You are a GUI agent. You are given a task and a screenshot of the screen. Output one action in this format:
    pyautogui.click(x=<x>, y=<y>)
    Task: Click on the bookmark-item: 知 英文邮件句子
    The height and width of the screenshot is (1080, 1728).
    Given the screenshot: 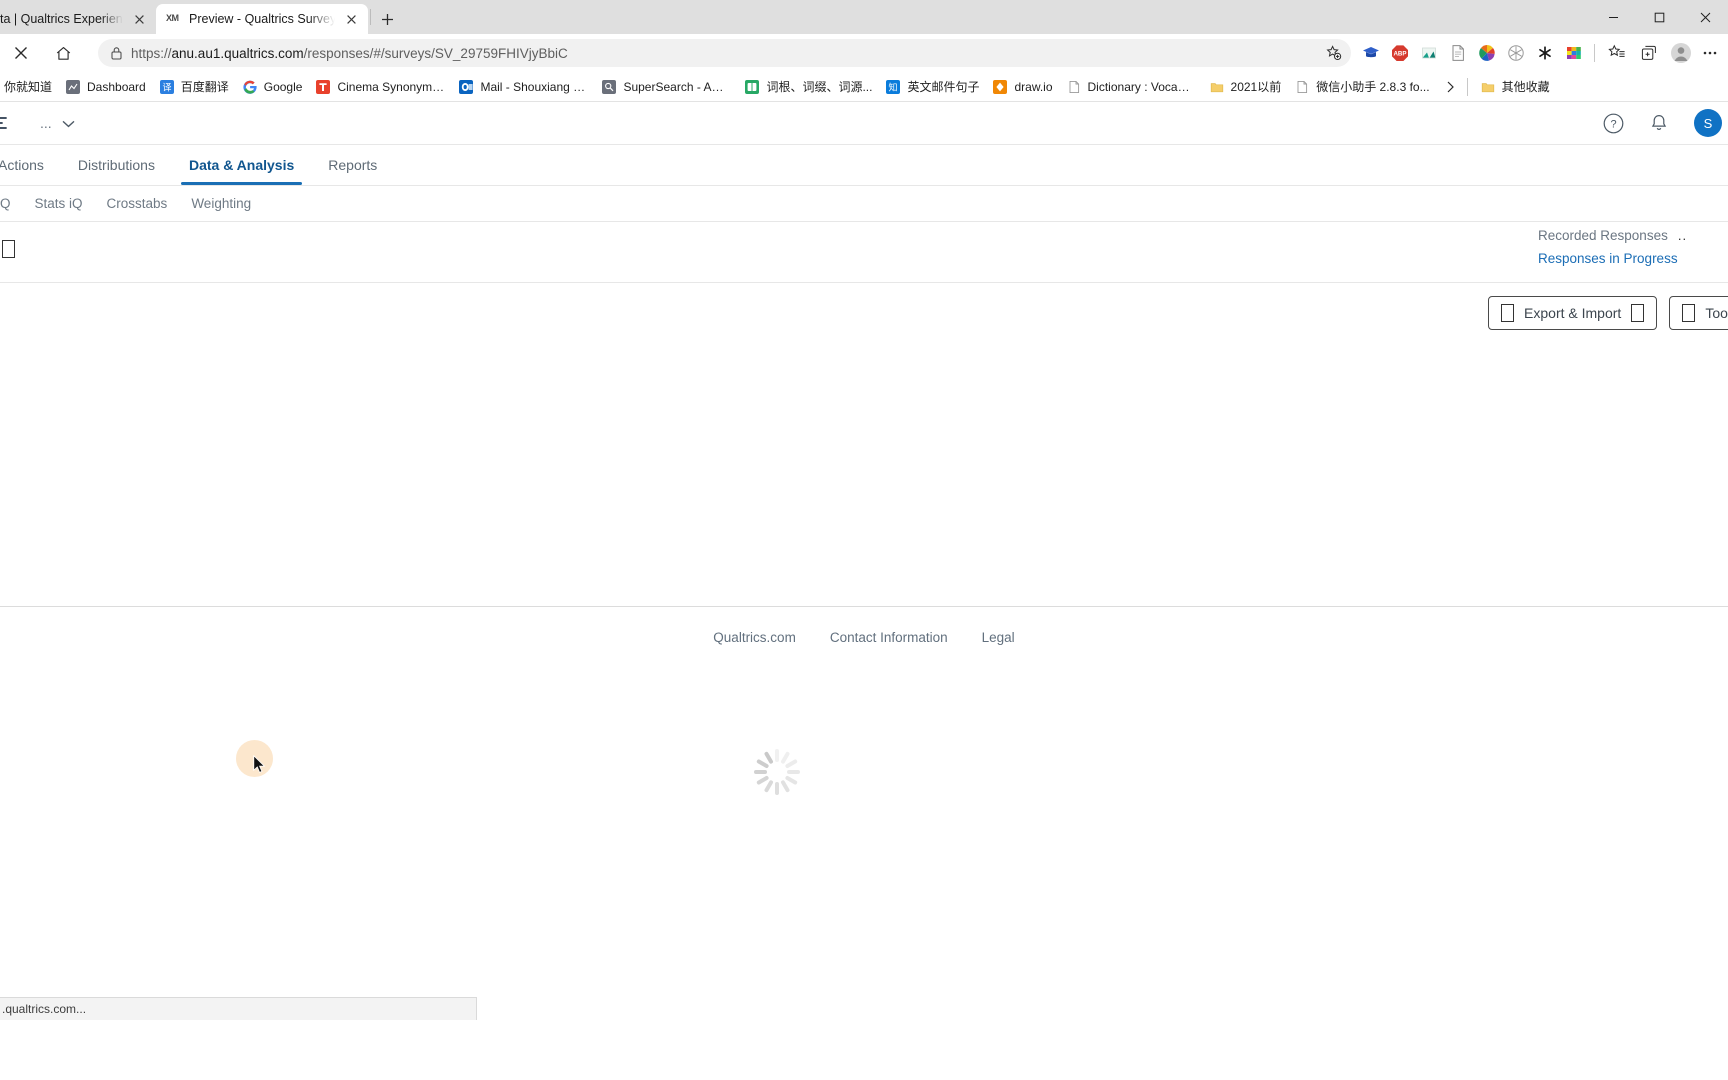 What is the action you would take?
    pyautogui.click(x=932, y=86)
    